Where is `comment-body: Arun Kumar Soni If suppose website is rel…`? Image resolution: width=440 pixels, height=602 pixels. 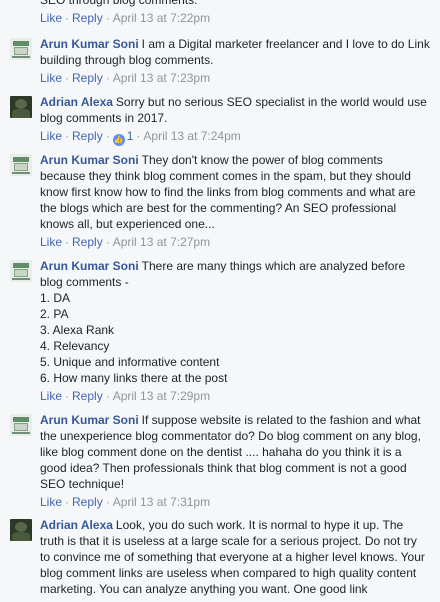
comment-body: Arun Kumar Soni If suppose website is rel… is located at coordinates (235, 452).